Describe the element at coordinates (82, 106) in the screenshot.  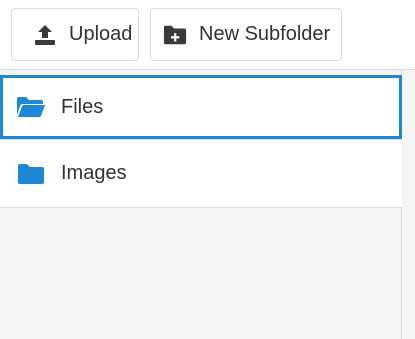
I see `folder-label: Files` at that location.